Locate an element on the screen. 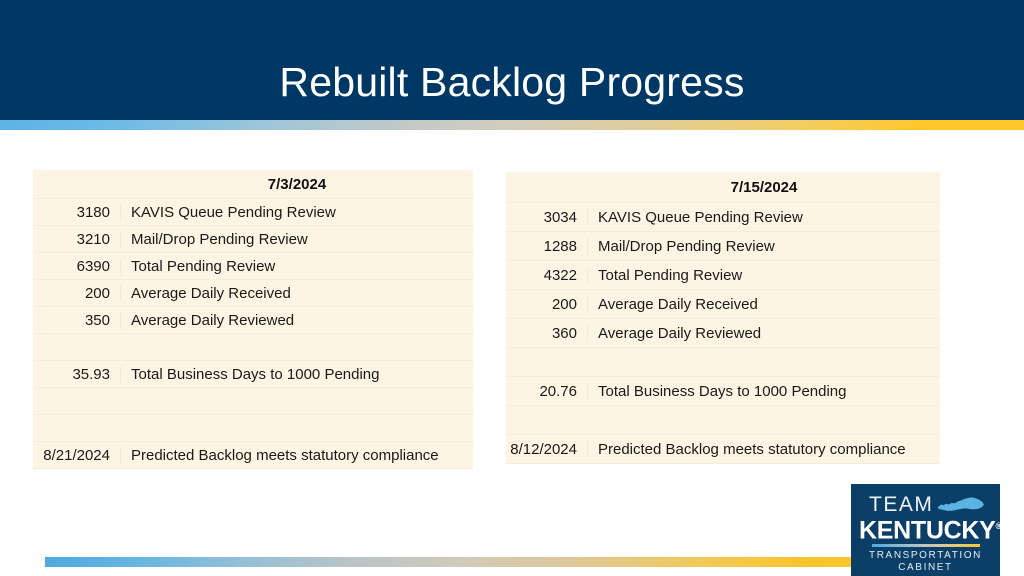 The height and width of the screenshot is (576, 1024). table-row: 6390 Total Pending Review is located at coordinates (253, 266).